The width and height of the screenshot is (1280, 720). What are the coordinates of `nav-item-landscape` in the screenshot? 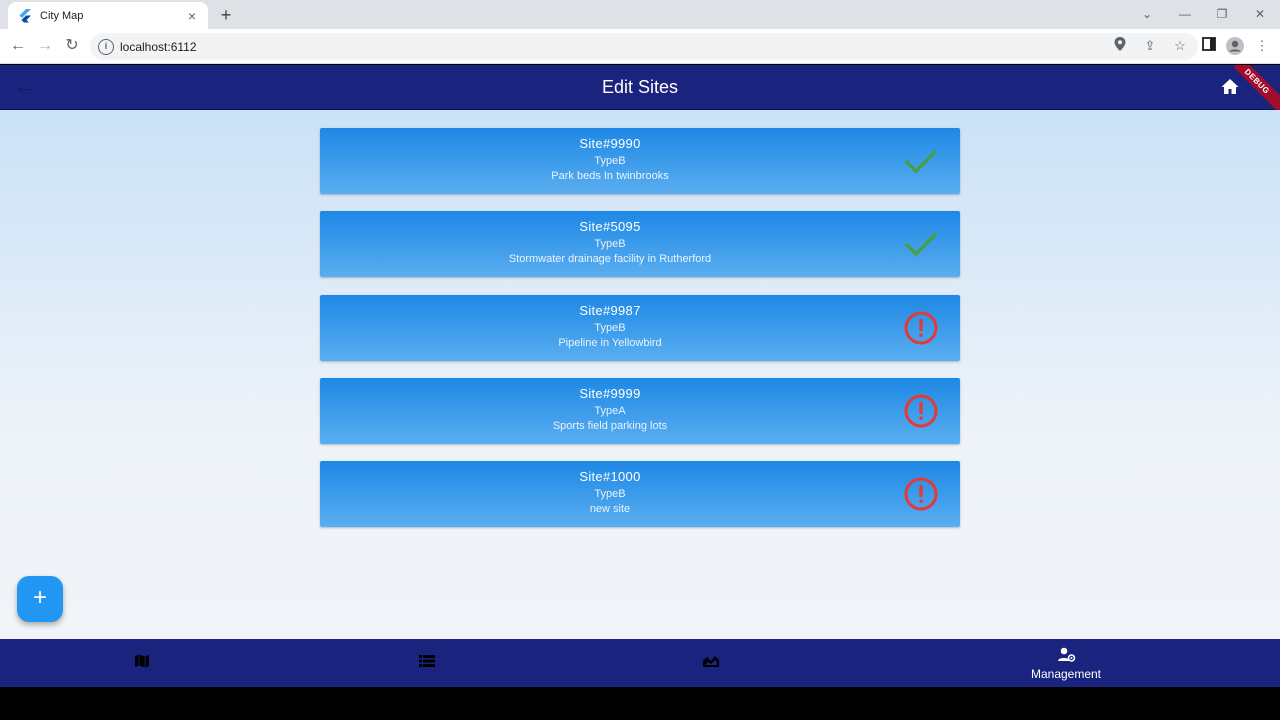 It's located at (710, 663).